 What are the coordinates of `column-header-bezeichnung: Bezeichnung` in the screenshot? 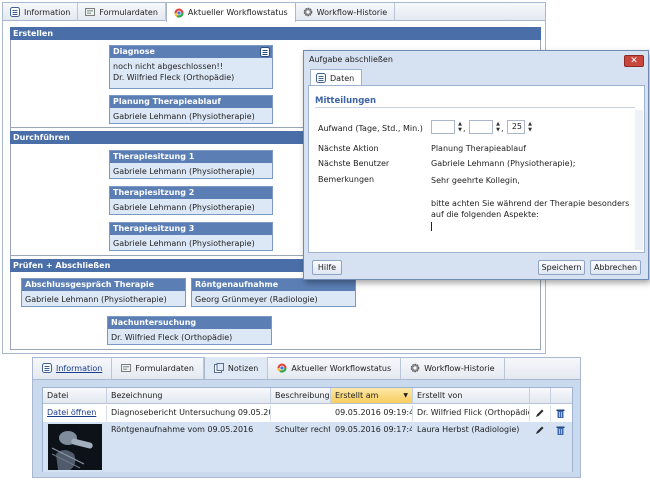 It's located at (189, 396).